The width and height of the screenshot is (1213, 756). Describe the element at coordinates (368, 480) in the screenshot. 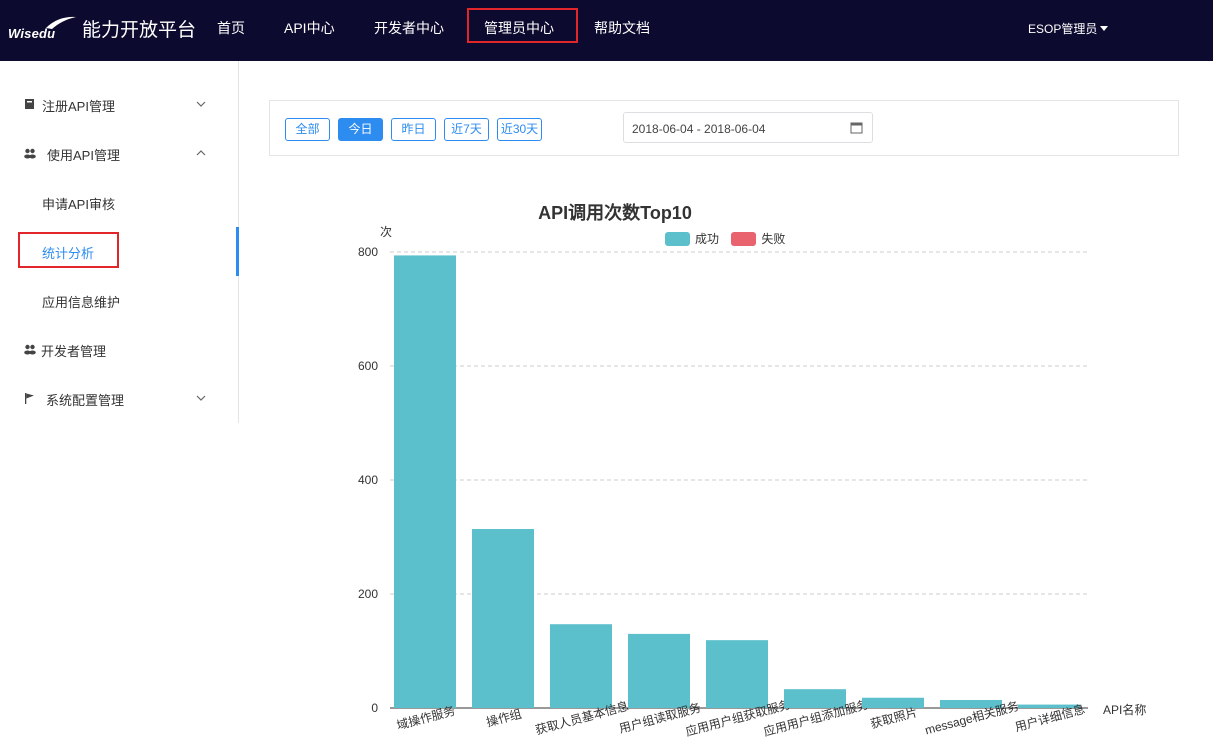

I see `y-tick-label: 400` at that location.